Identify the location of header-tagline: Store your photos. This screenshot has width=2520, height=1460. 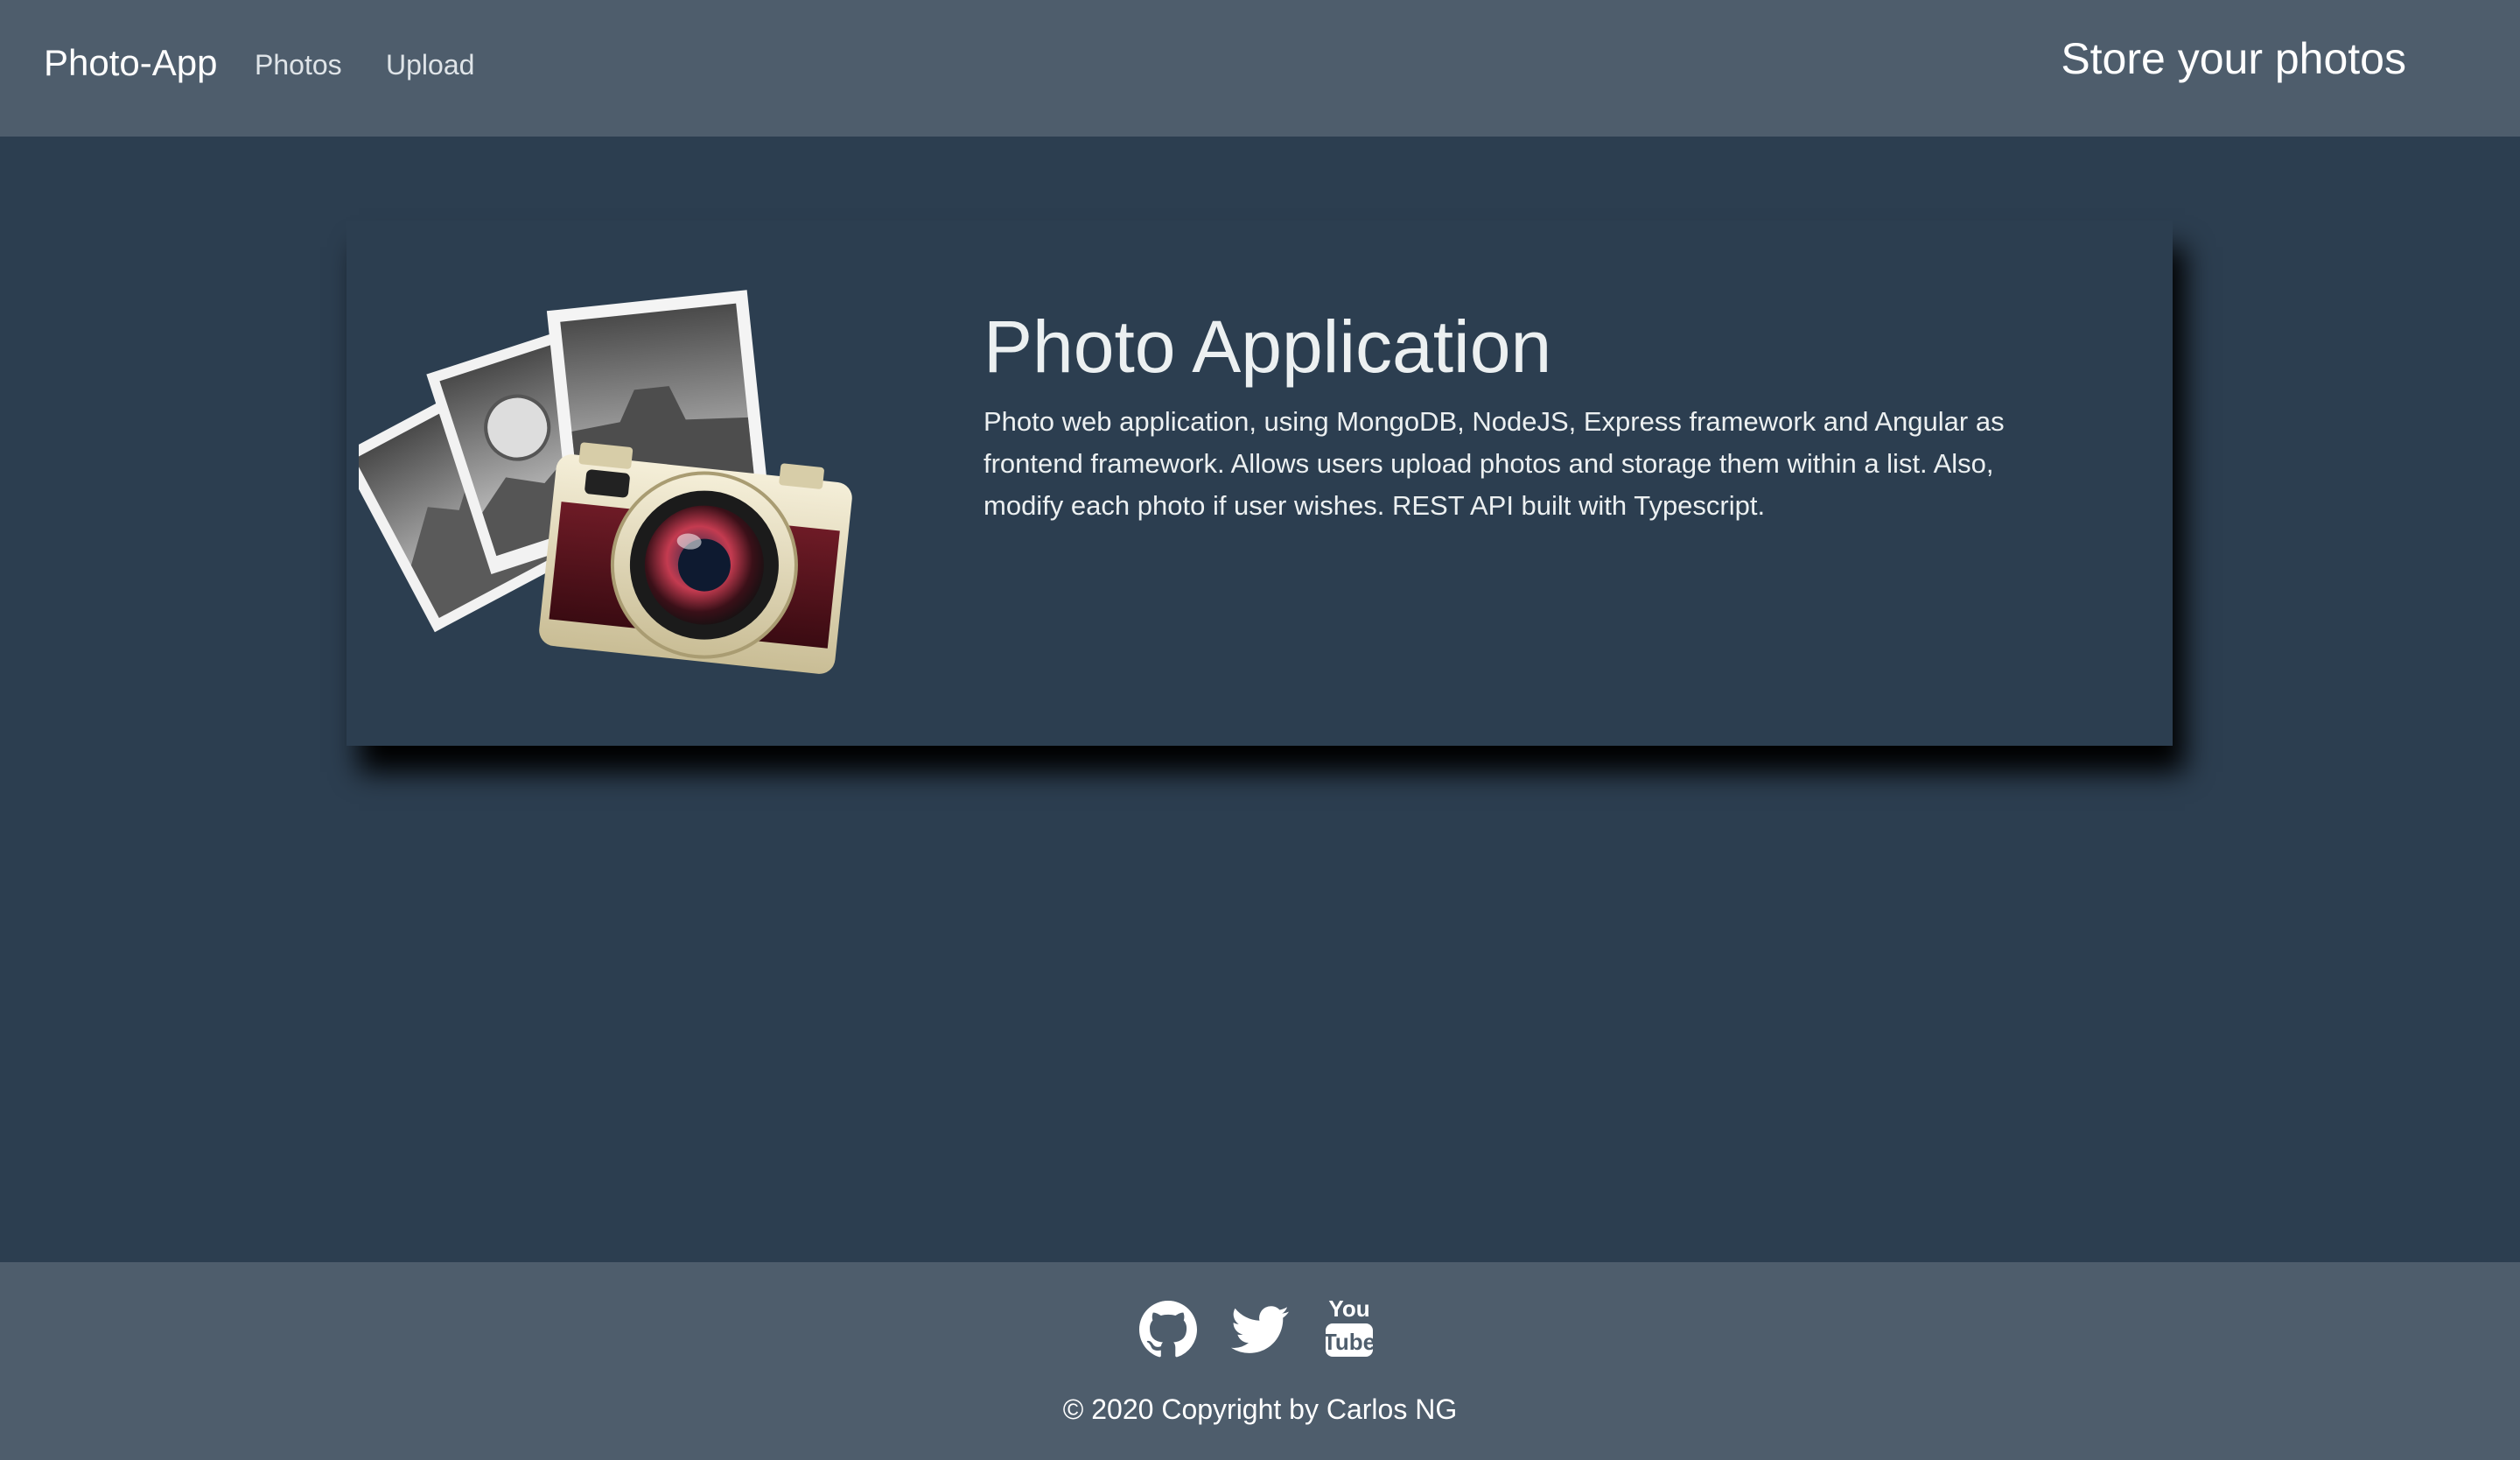
(2233, 59).